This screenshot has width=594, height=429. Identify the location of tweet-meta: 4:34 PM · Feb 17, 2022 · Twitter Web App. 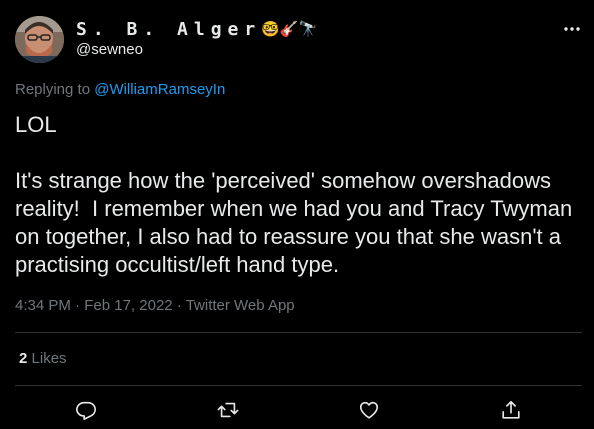
(155, 305).